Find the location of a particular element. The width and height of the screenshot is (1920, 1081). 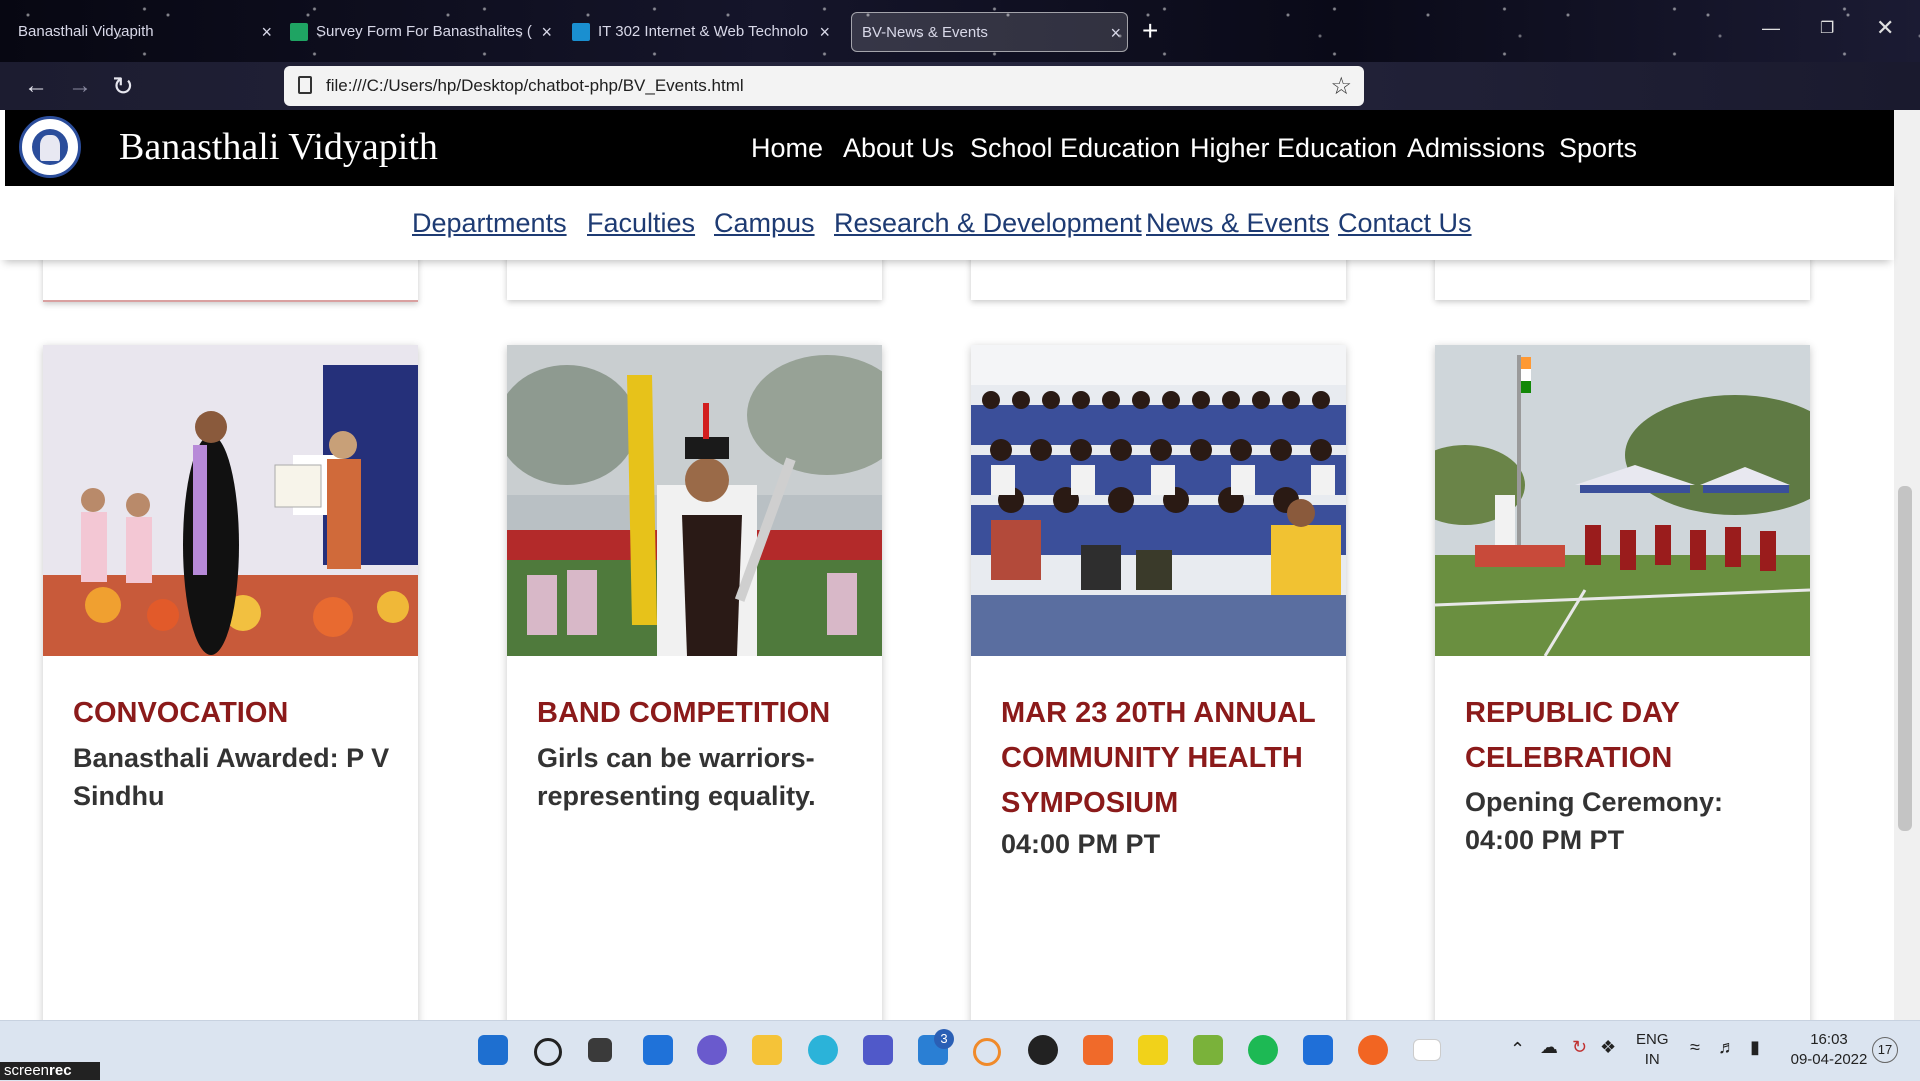

tab-title: Banasthali Vidyapith is located at coordinates (86, 31).